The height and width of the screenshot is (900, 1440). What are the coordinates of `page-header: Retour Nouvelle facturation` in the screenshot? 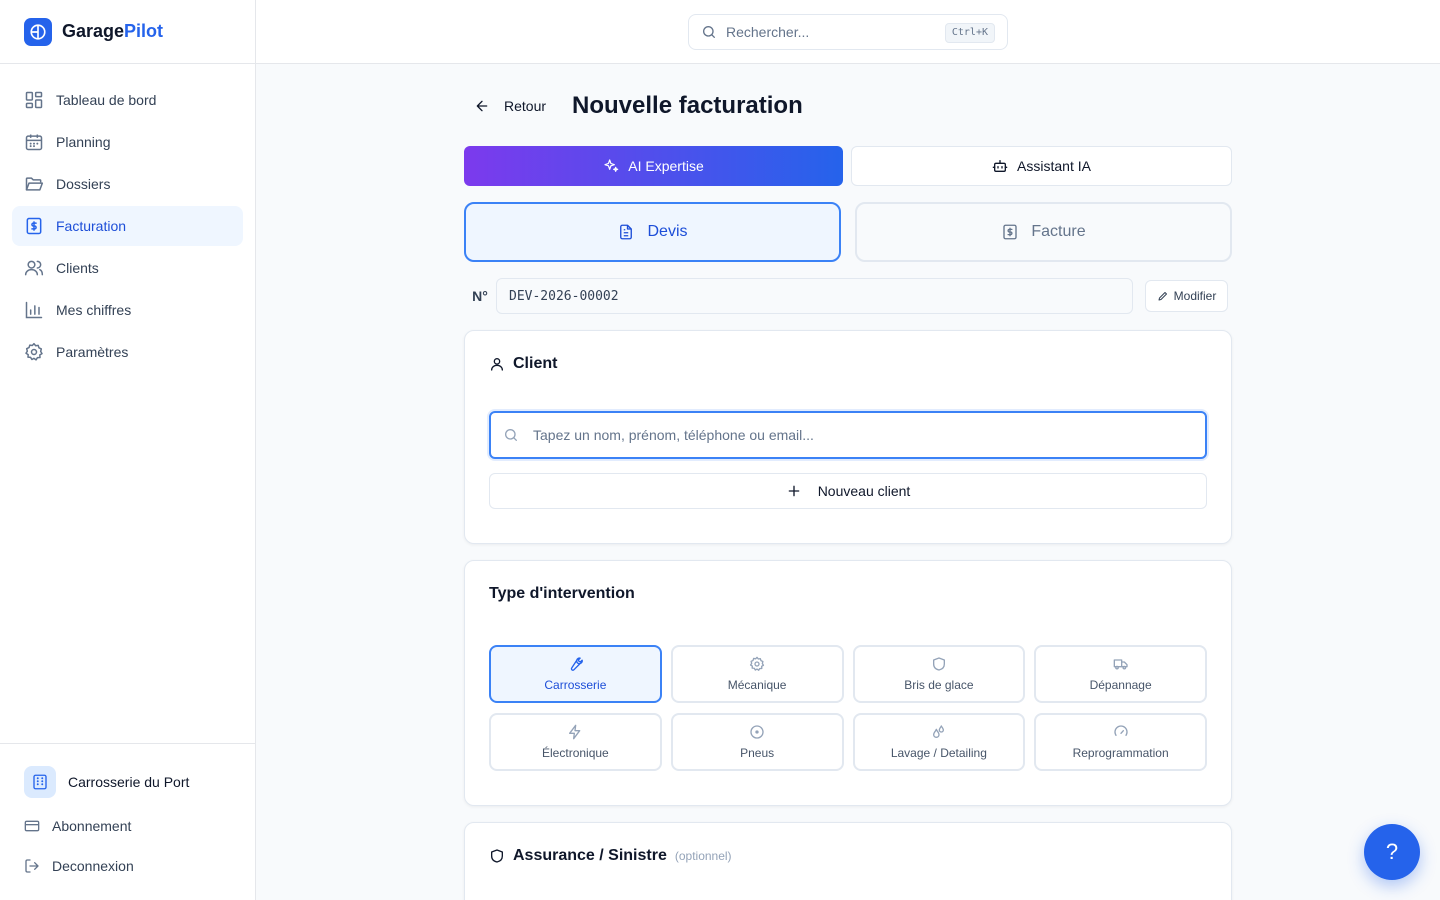 It's located at (848, 105).